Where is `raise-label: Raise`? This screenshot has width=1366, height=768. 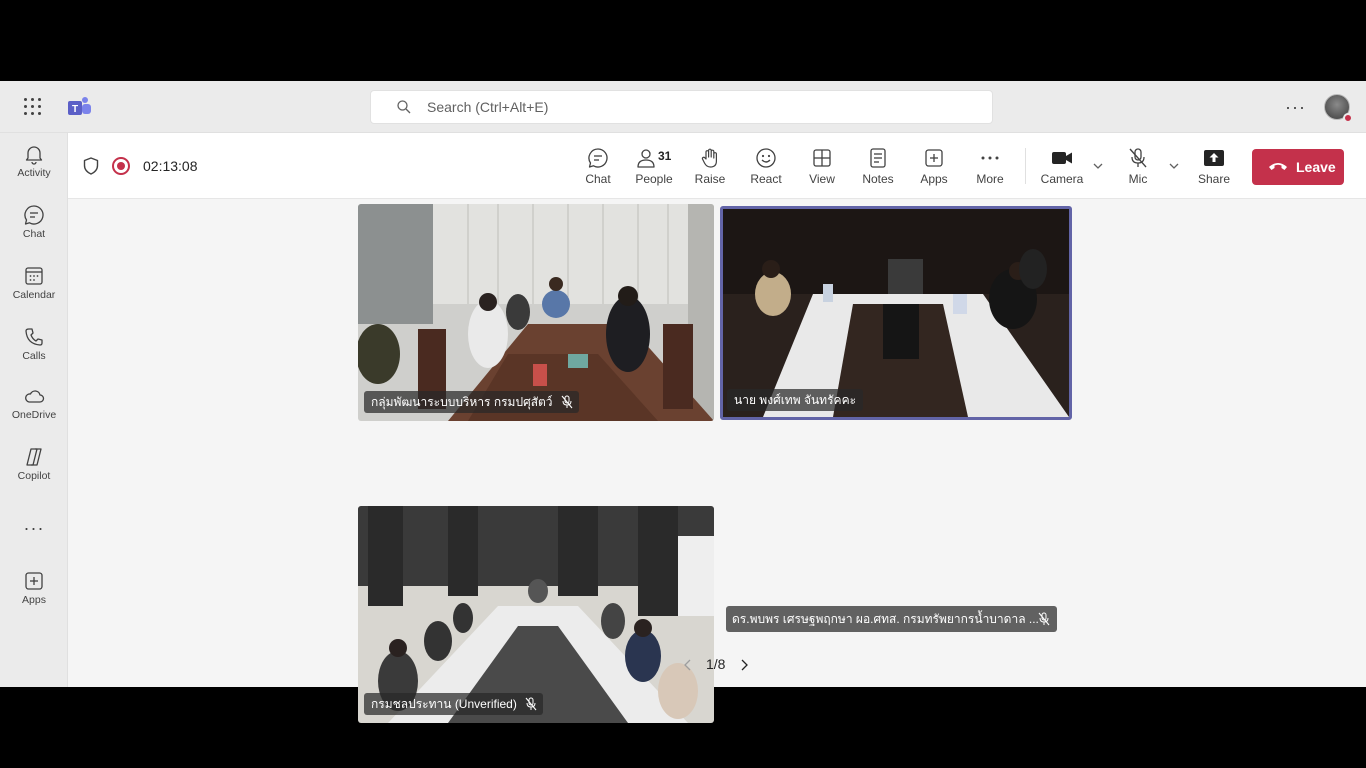
raise-label: Raise is located at coordinates (710, 179).